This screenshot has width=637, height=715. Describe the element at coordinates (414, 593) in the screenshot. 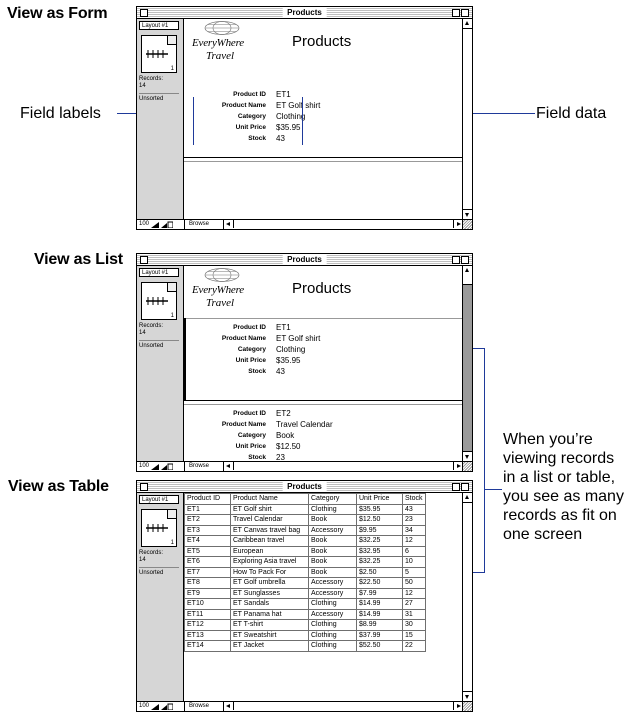

I see `cell-stock: 12` at that location.